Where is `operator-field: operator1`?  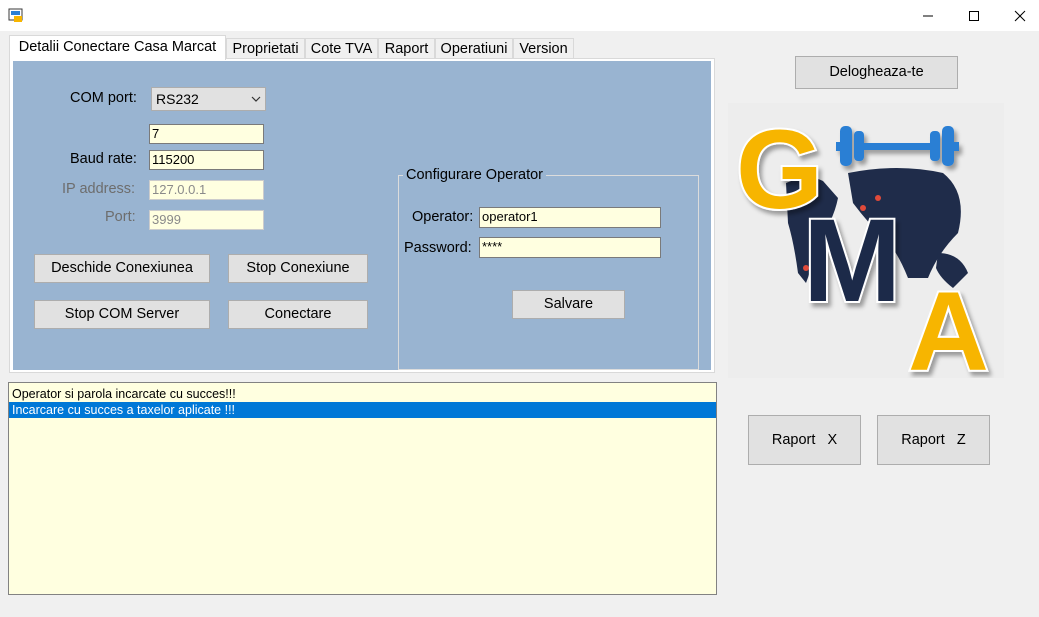
operator-field: operator1 is located at coordinates (570, 217).